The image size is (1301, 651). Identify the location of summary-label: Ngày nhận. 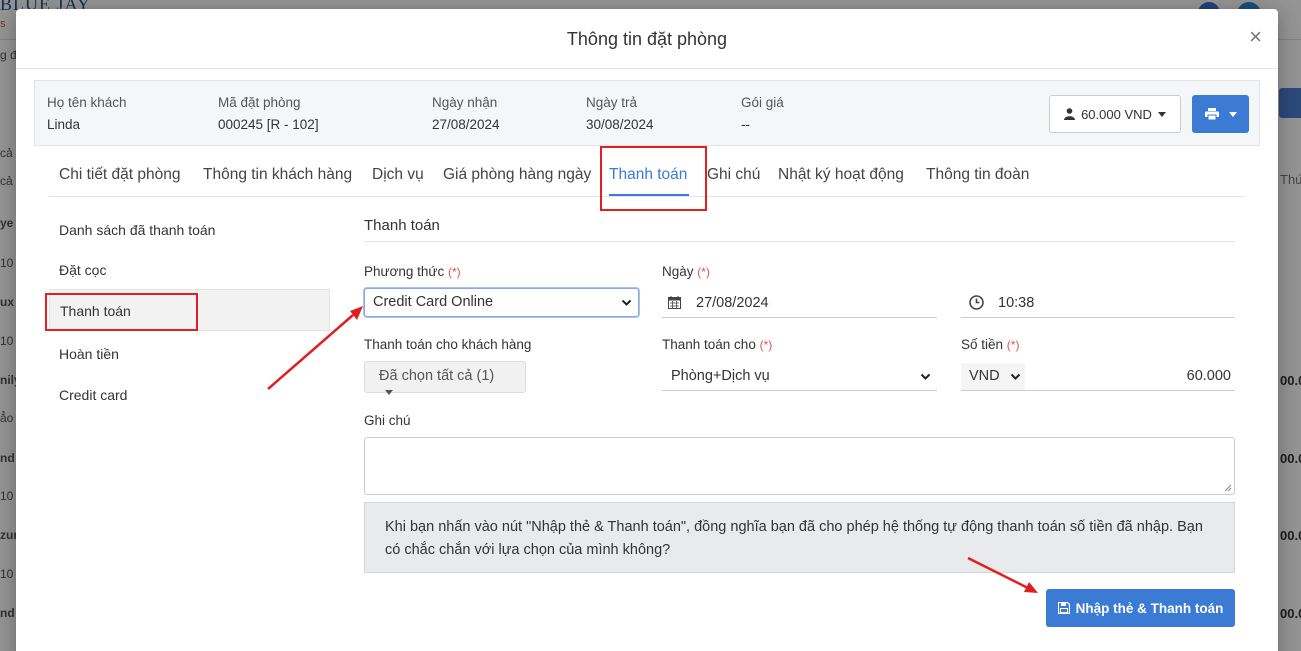
(465, 102).